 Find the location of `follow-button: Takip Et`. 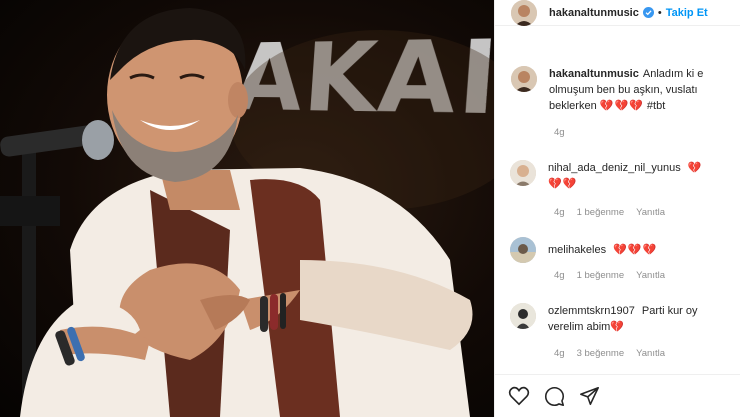

follow-button: Takip Et is located at coordinates (687, 13).